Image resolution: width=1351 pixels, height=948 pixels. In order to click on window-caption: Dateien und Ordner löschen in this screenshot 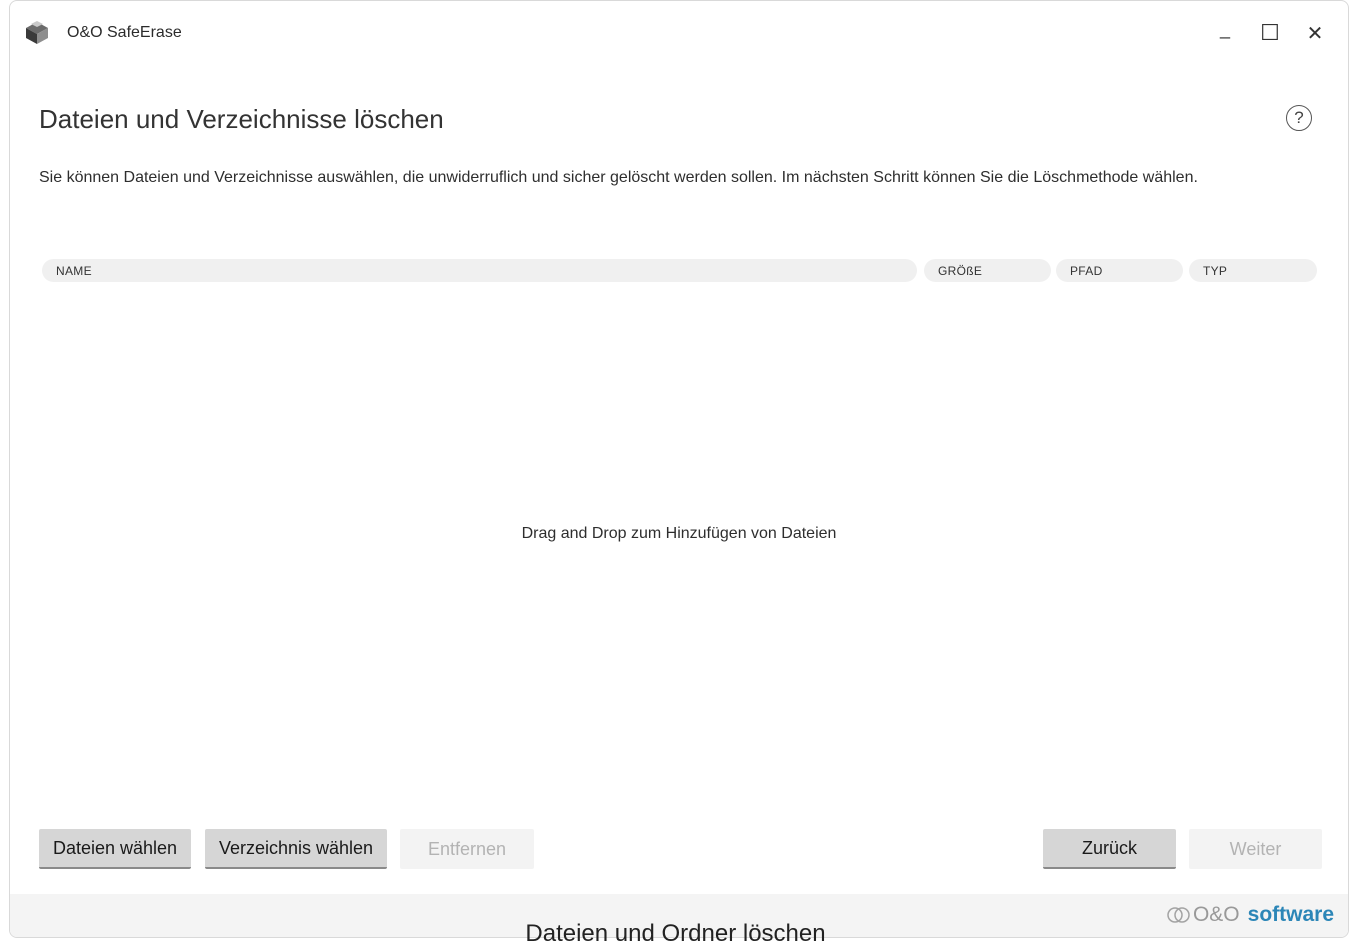, I will do `click(675, 933)`.